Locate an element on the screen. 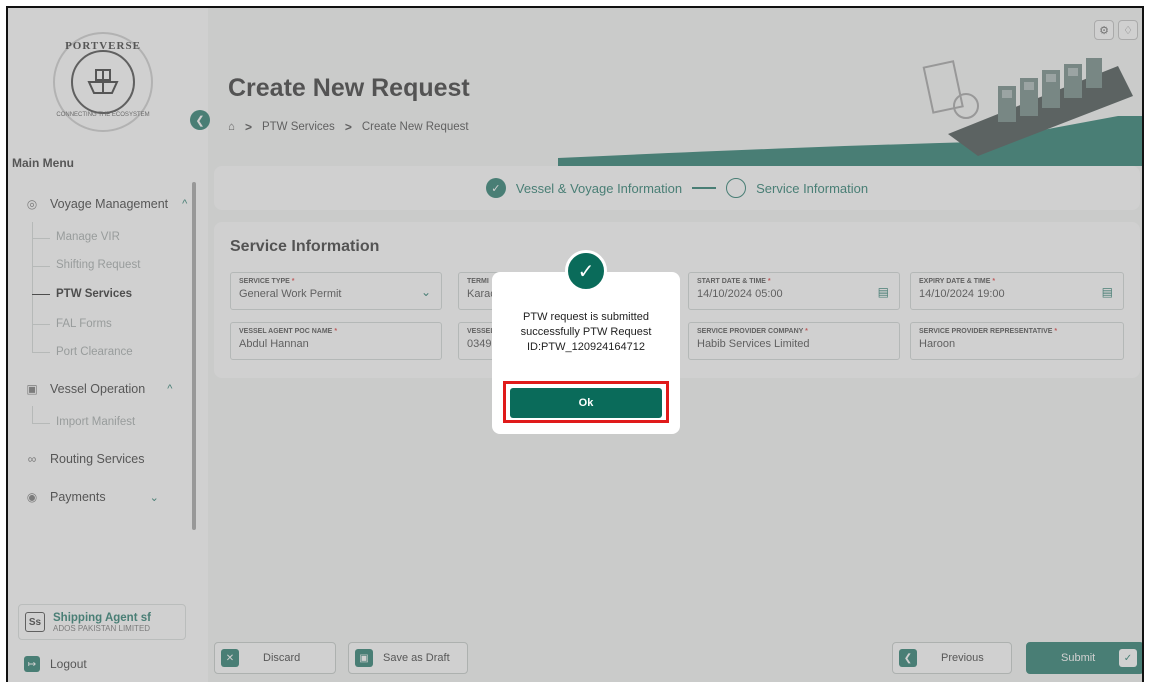  ok-button: Ok is located at coordinates (586, 403).